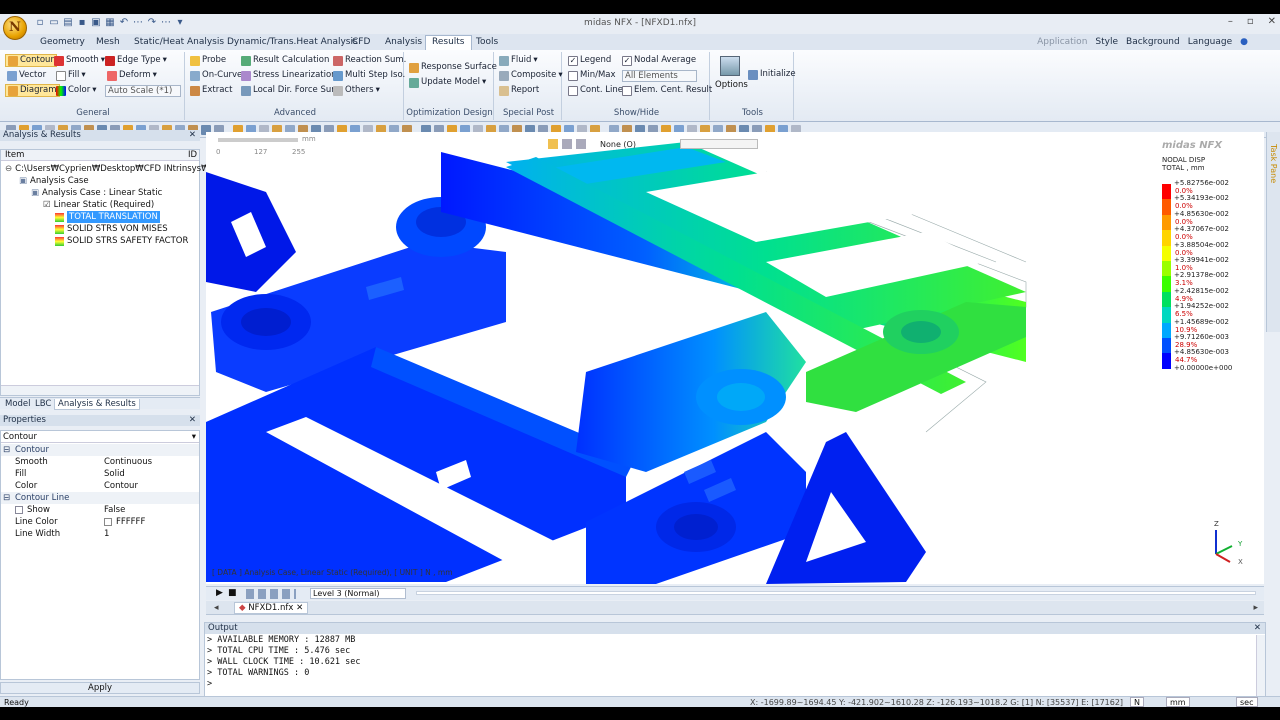  Describe the element at coordinates (718, 144) in the screenshot. I see `secondary-select` at that location.